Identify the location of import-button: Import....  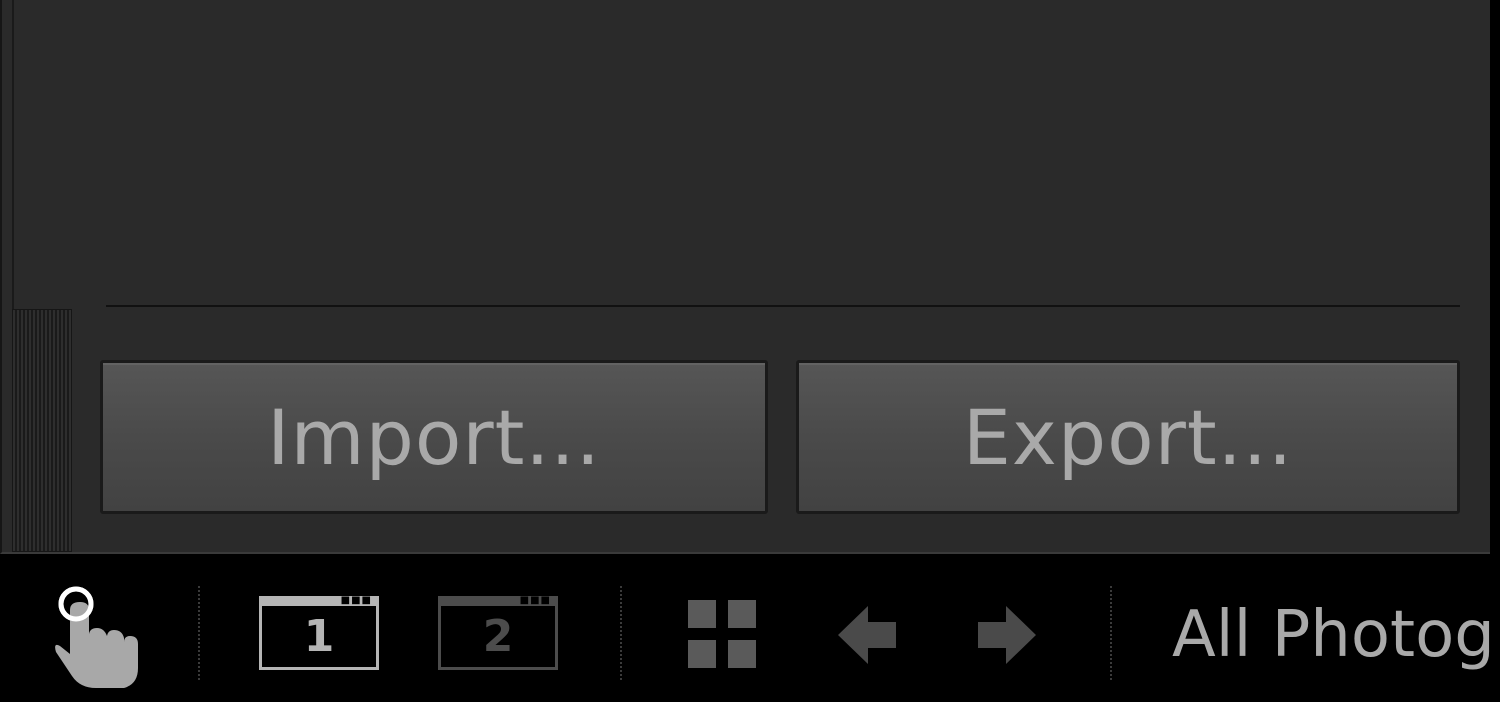
(434, 437).